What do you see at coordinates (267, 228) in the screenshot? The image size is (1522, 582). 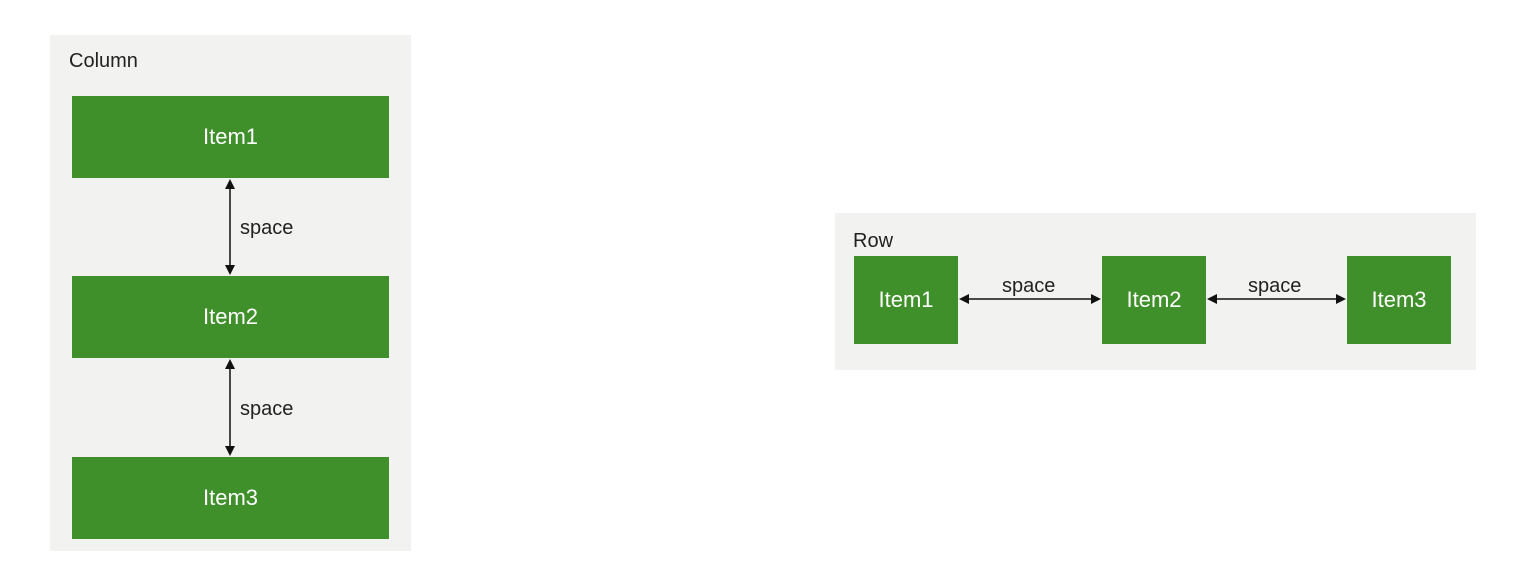 I see `column-space-label-1: space` at bounding box center [267, 228].